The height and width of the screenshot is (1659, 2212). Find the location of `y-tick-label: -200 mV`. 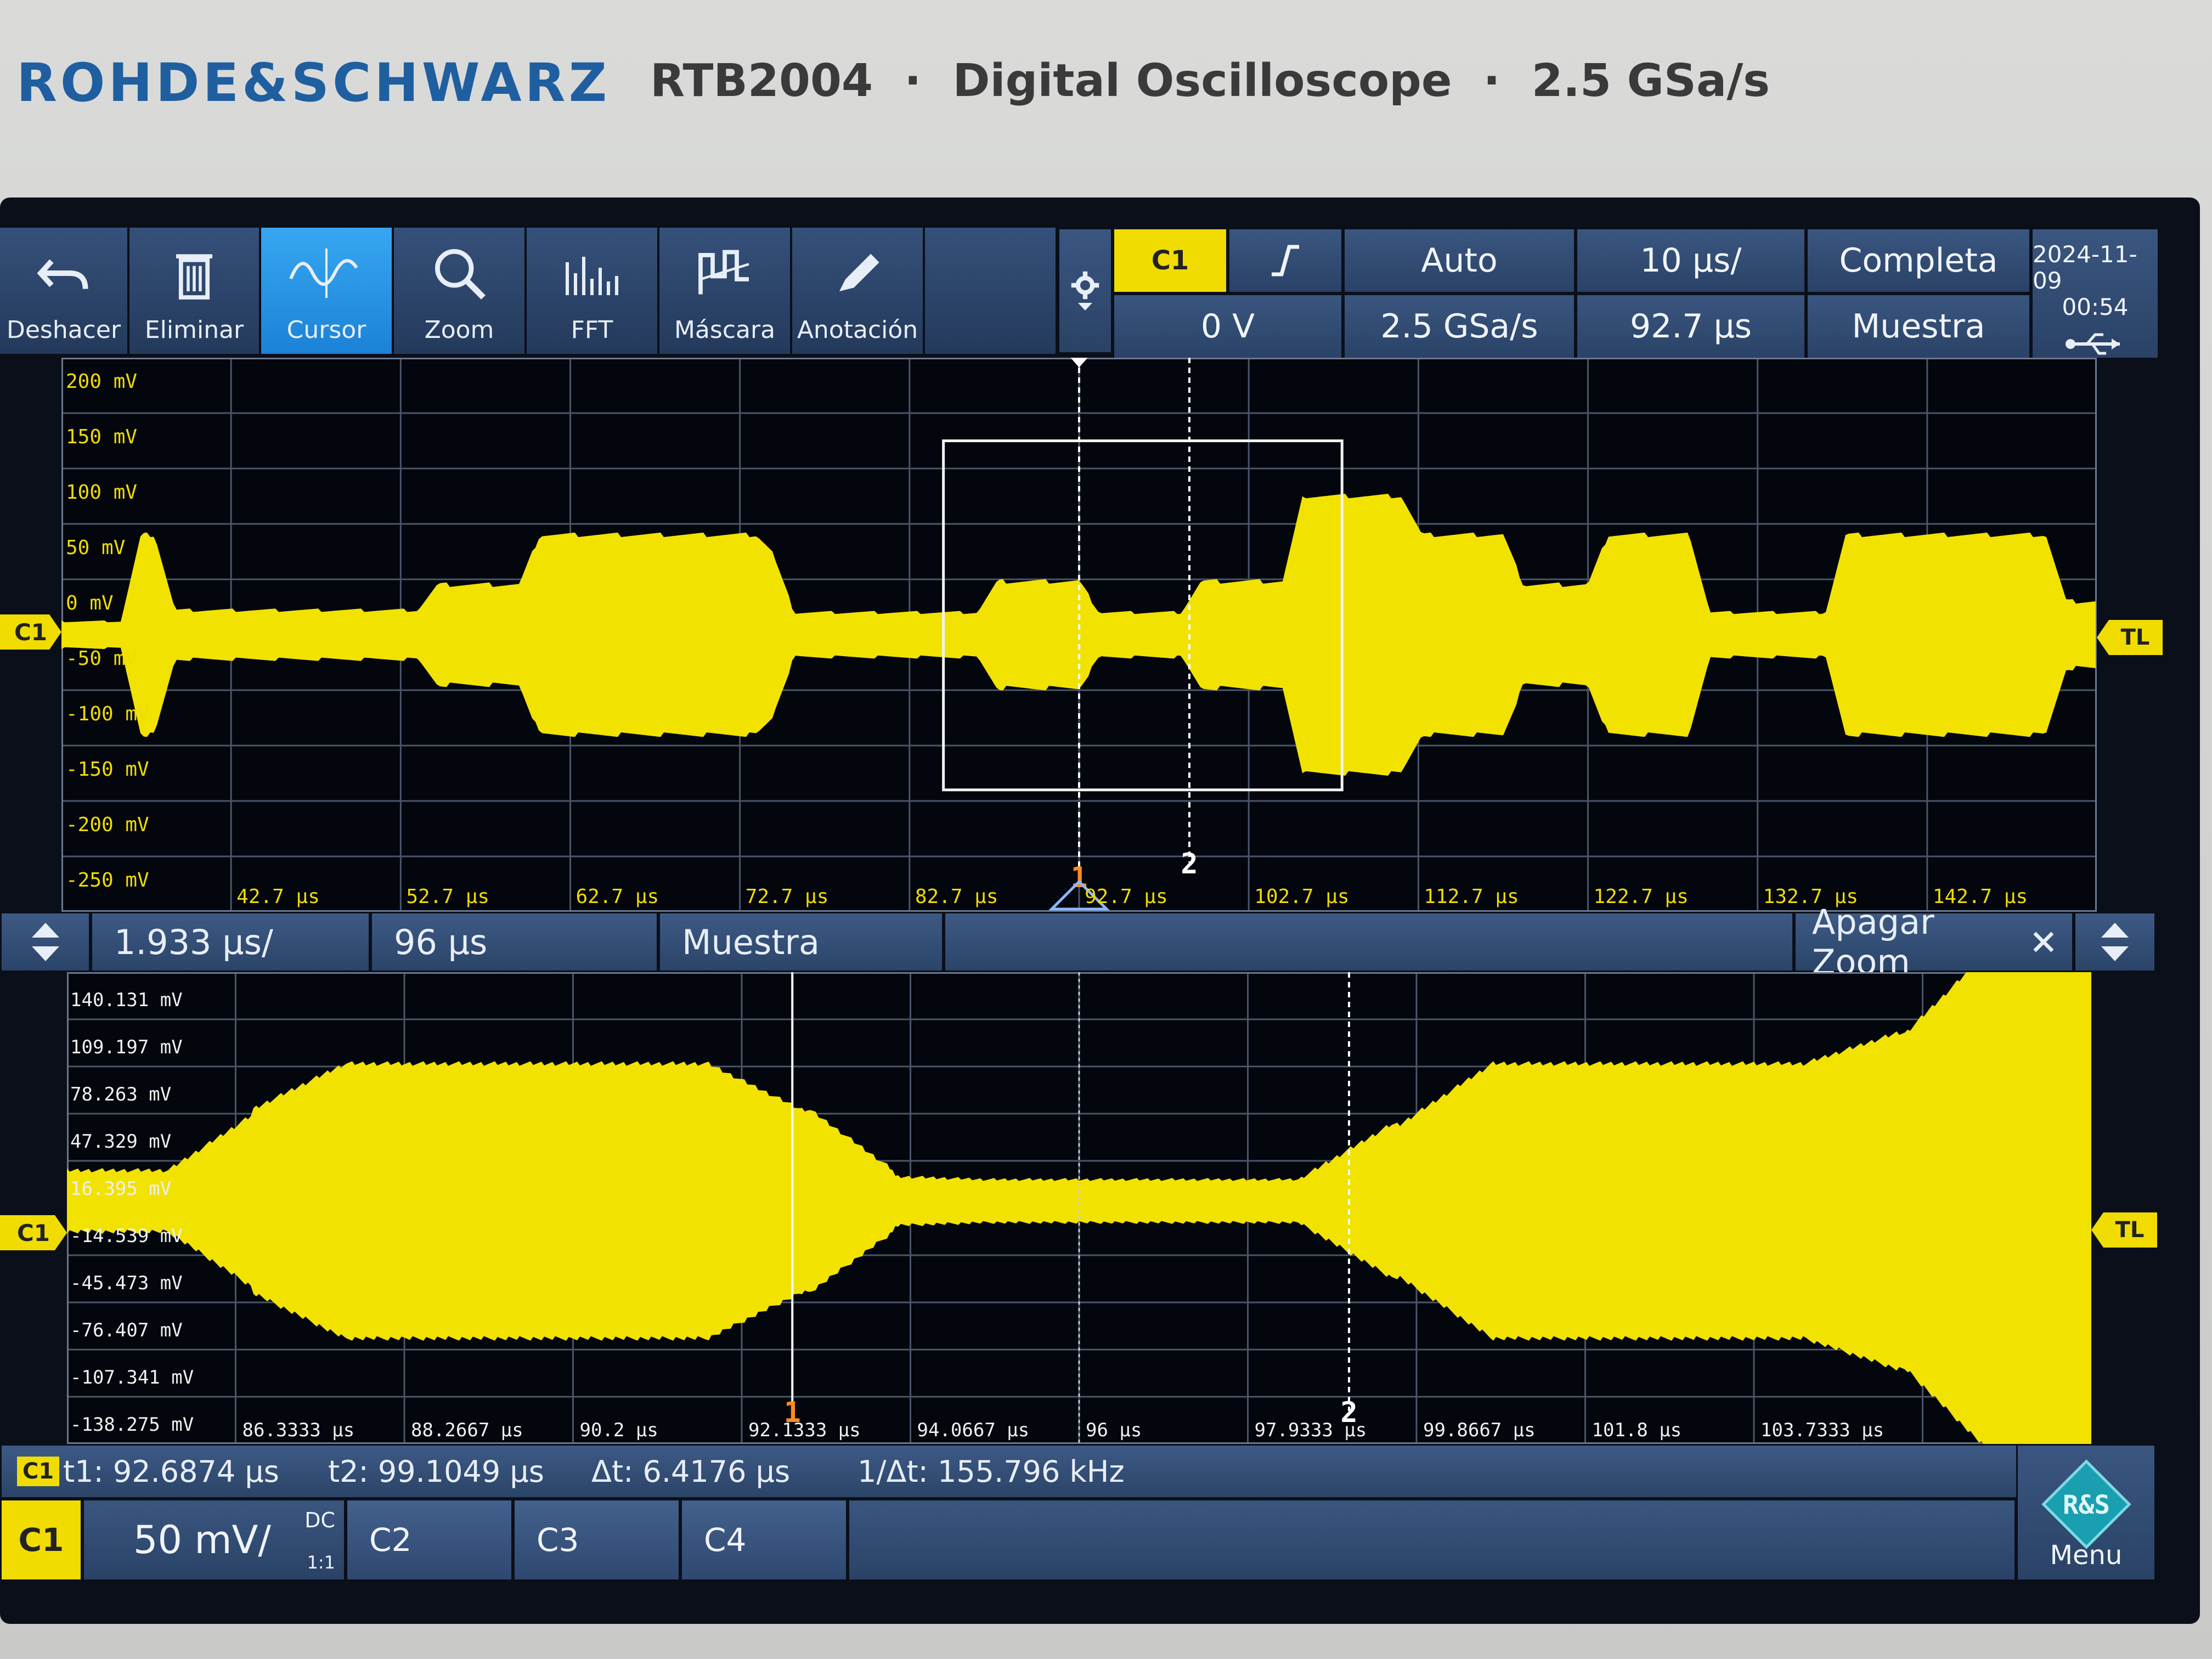

y-tick-label: -200 mV is located at coordinates (108, 825).